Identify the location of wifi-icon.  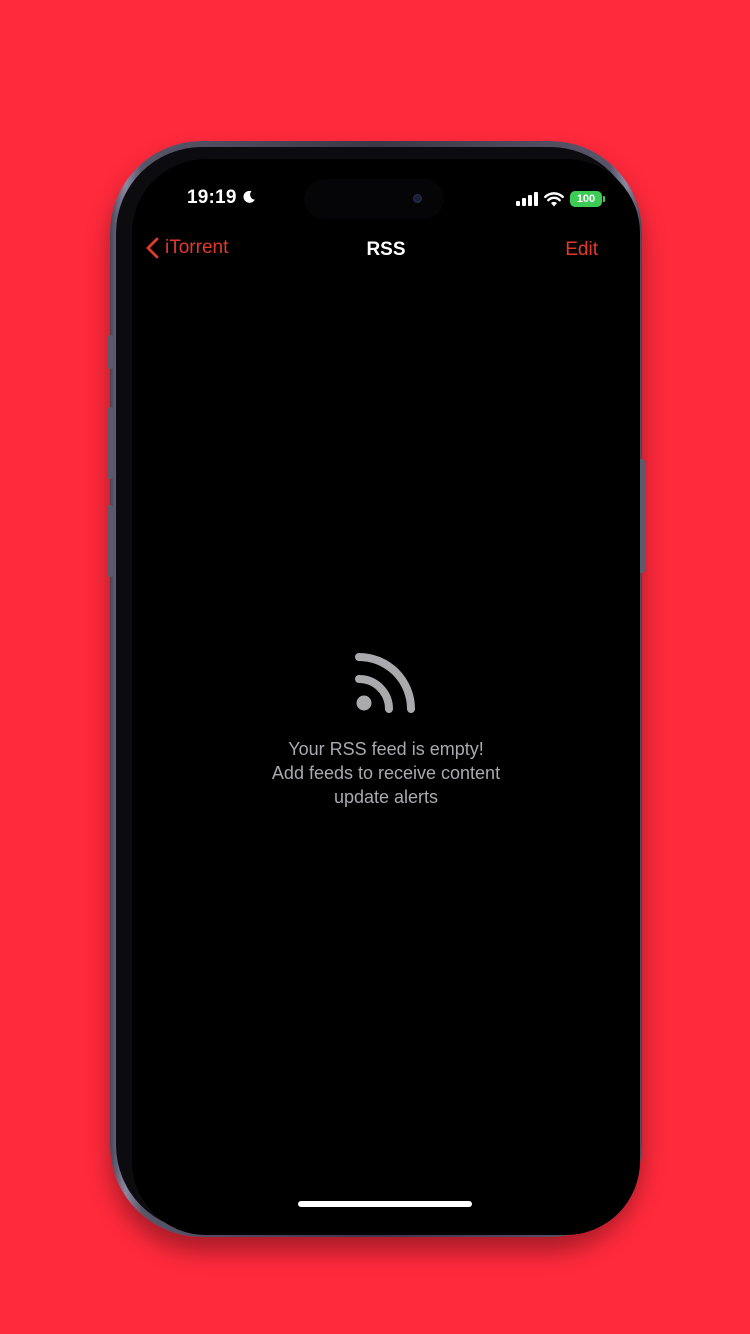
(554, 198).